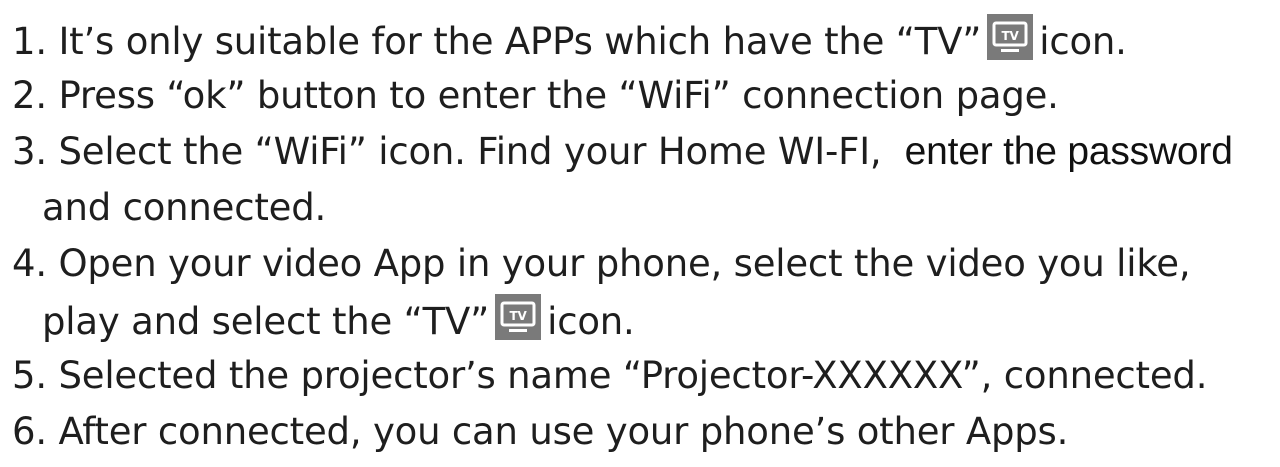  I want to click on step-number: 3., so click(35, 151).